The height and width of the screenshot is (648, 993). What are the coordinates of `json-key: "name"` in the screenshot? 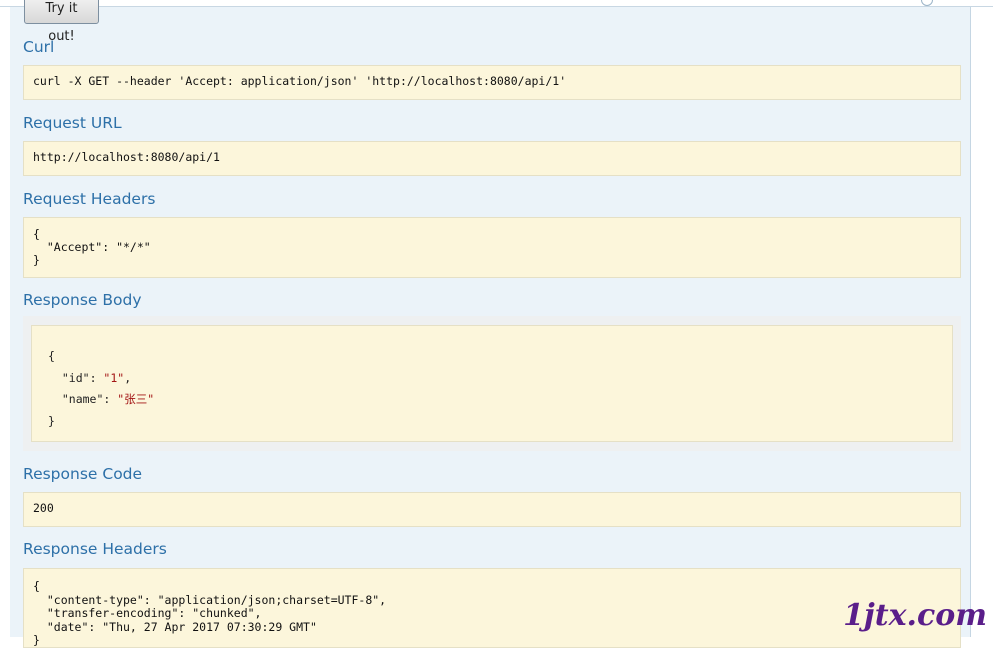 It's located at (83, 399).